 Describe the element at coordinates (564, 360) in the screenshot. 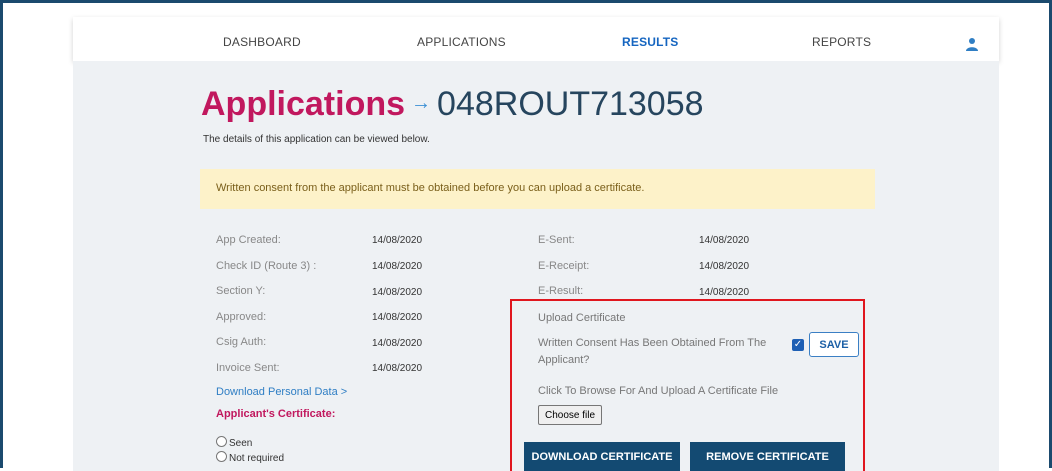

I see `consent-question-cont: Applicant?` at that location.